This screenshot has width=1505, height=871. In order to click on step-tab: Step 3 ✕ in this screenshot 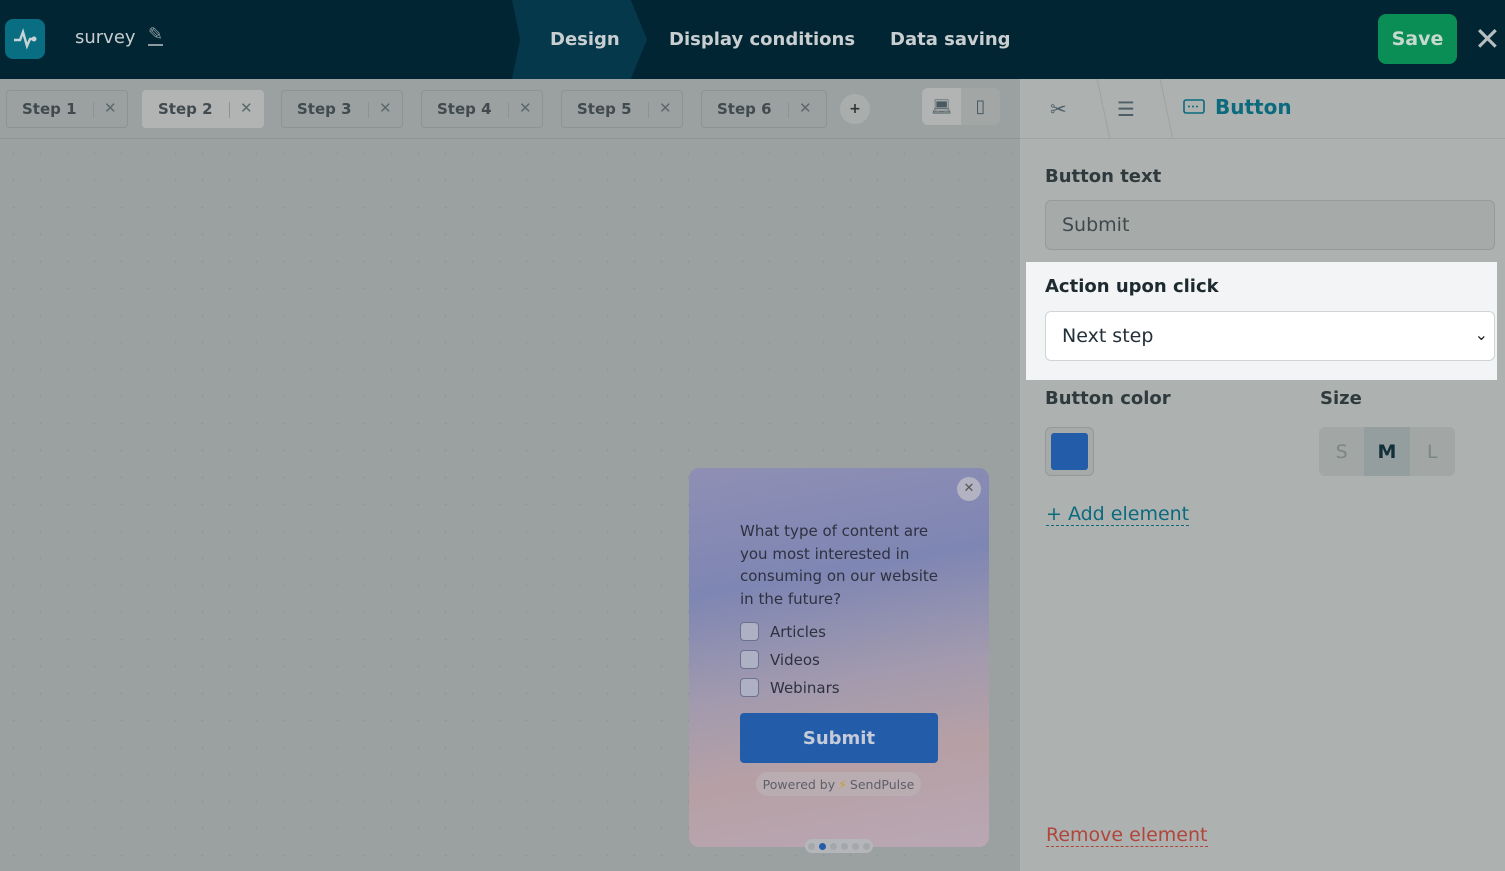, I will do `click(342, 109)`.